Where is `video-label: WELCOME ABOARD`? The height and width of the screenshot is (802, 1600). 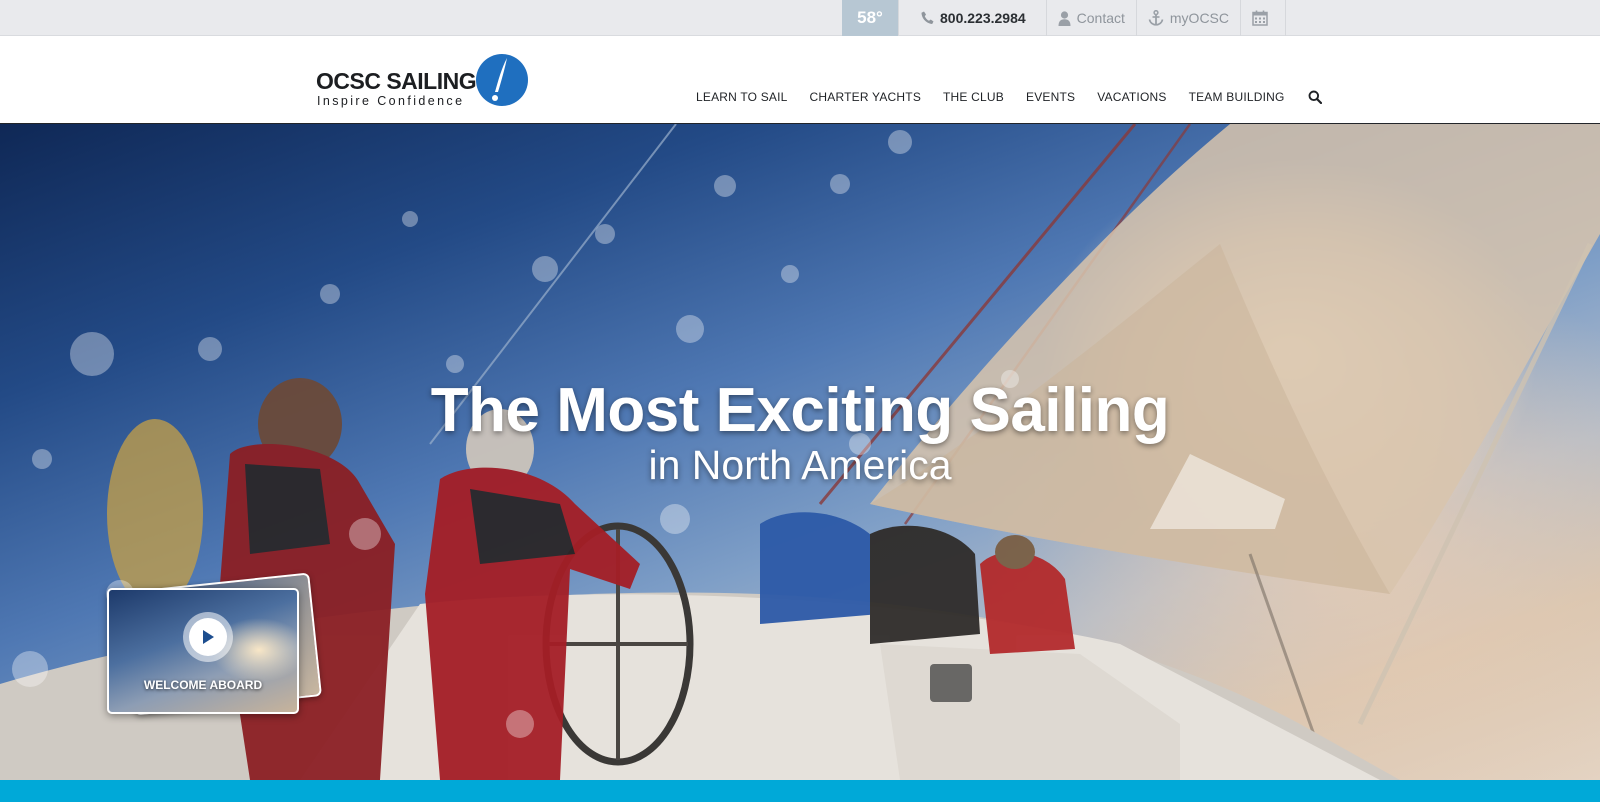 video-label: WELCOME ABOARD is located at coordinates (203, 685).